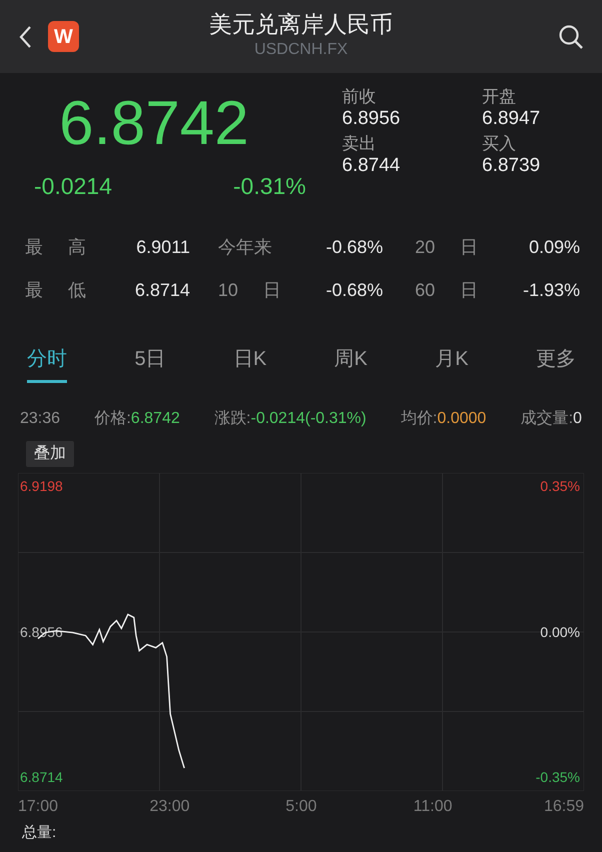  What do you see at coordinates (446, 290) in the screenshot?
I see `stat-label: 60 日` at bounding box center [446, 290].